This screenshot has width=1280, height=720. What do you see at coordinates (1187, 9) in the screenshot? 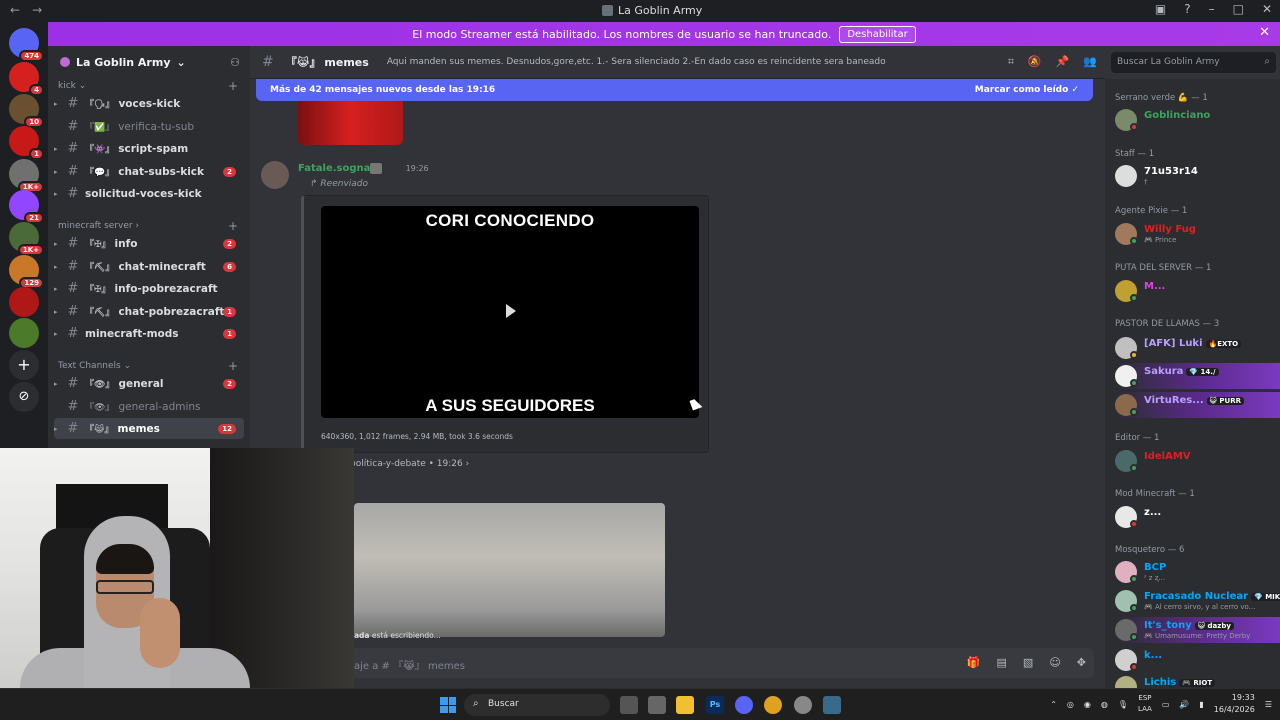
I see `help-icon: ?` at bounding box center [1187, 9].